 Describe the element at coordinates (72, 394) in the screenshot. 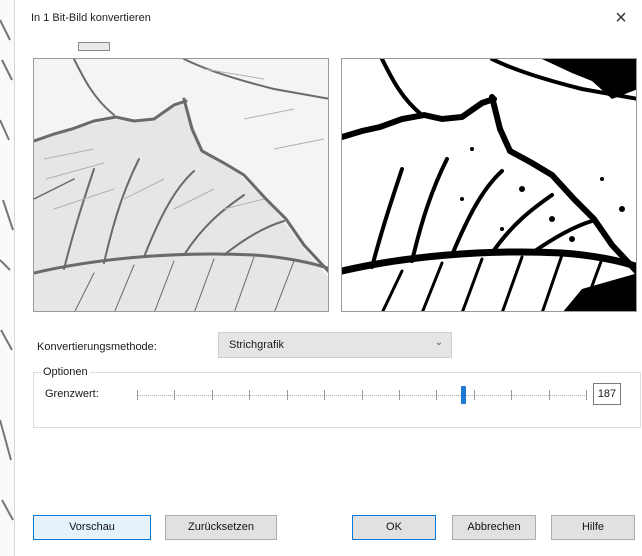

I see `threshold-label: Grenzwert:` at that location.